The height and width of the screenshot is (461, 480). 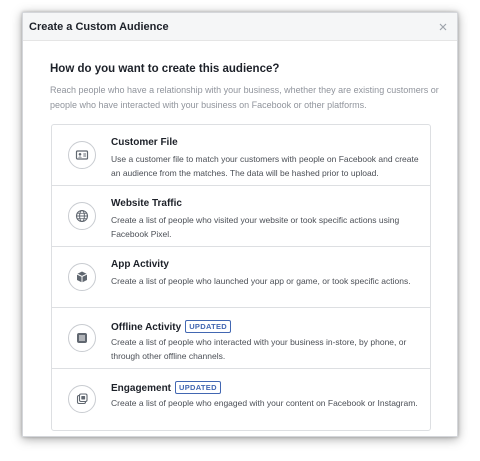 I want to click on option-title-text: Engagement, so click(x=141, y=388).